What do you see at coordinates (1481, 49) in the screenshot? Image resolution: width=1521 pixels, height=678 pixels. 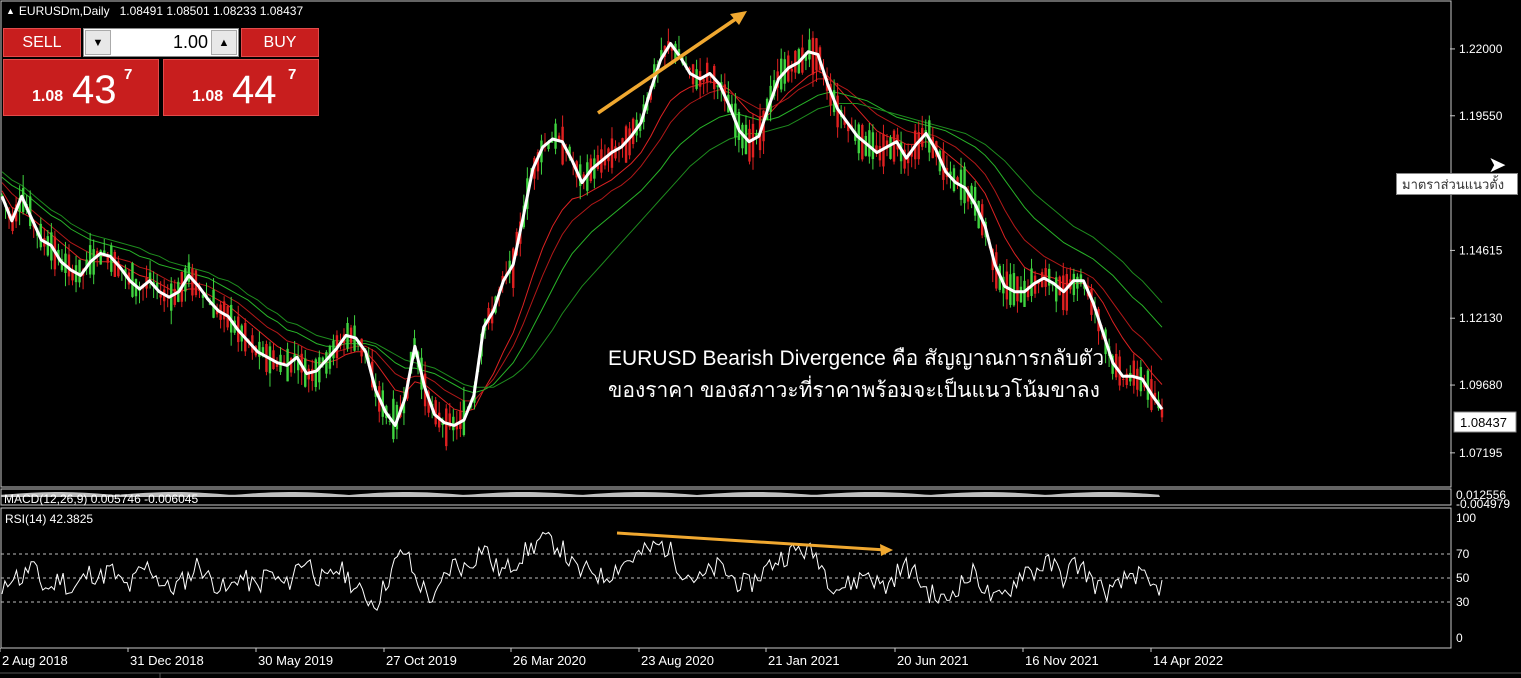 I see `price-tick-label: 1.22000` at bounding box center [1481, 49].